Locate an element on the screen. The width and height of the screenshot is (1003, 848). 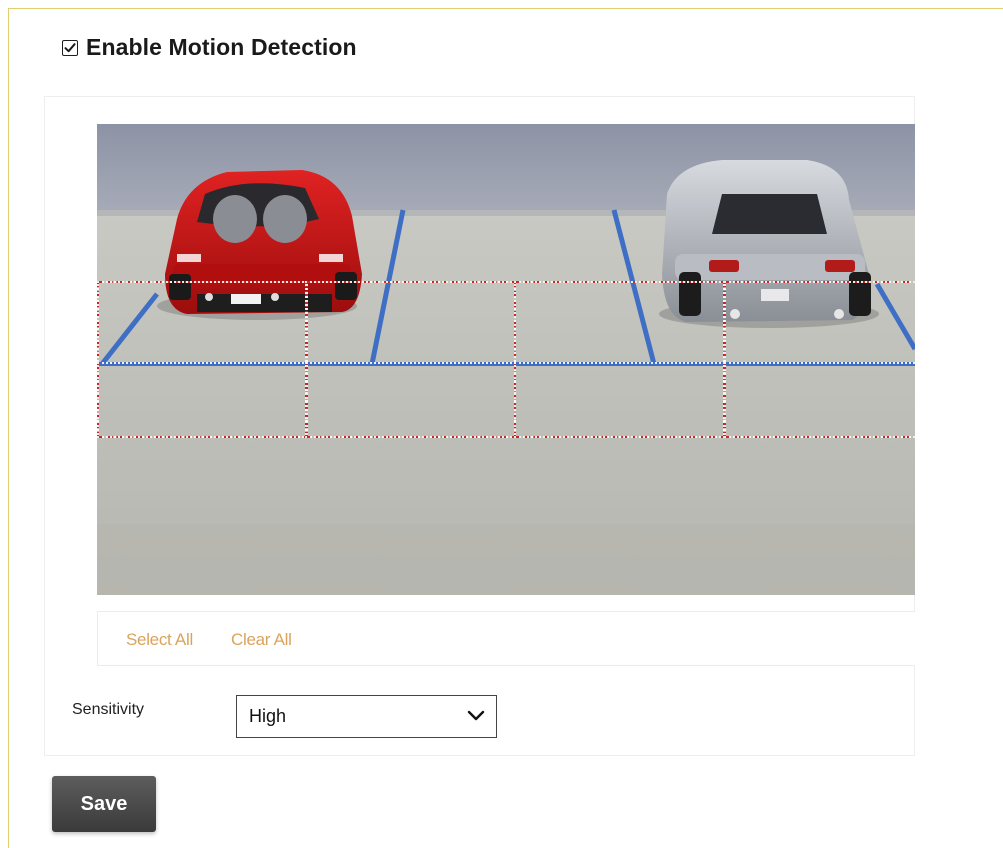
grid-cell-r2-c4 is located at coordinates (819, 400).